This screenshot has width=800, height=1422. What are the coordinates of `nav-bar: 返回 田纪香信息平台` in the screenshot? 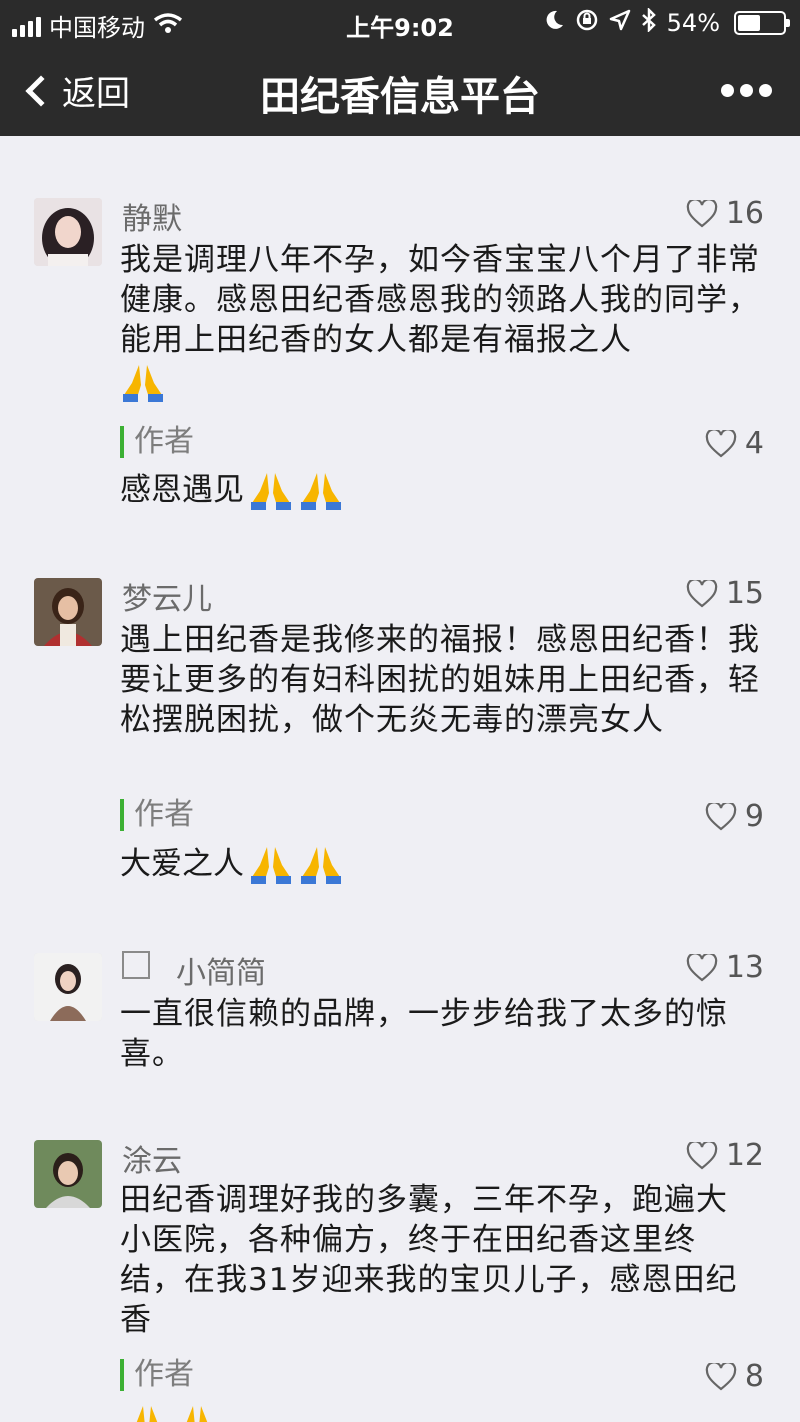 It's located at (400, 90).